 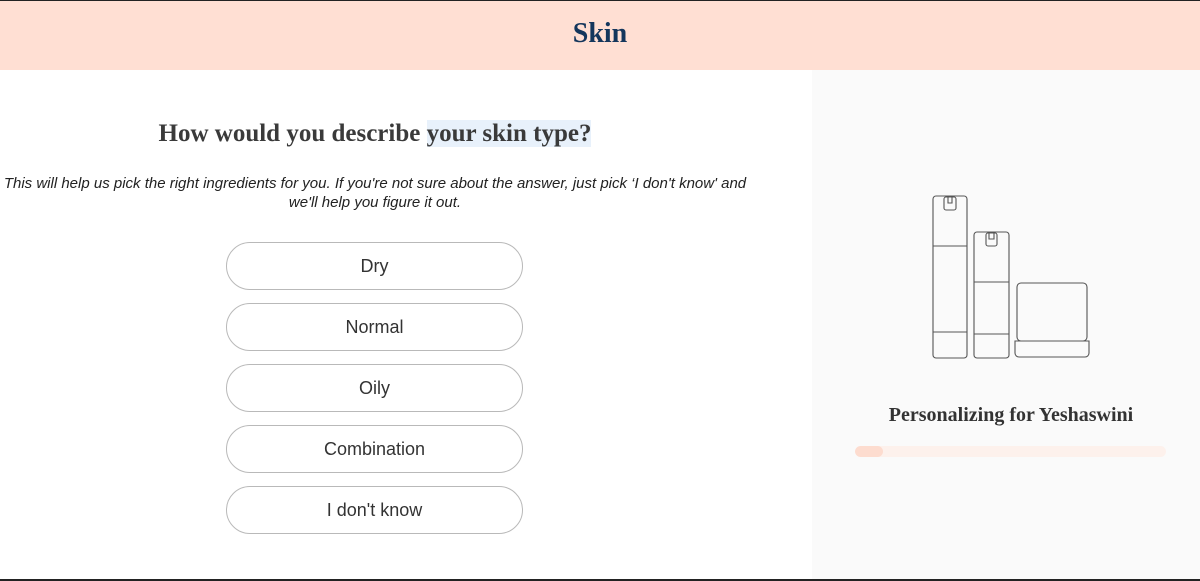 What do you see at coordinates (374, 449) in the screenshot?
I see `option-combination-button: Combination` at bounding box center [374, 449].